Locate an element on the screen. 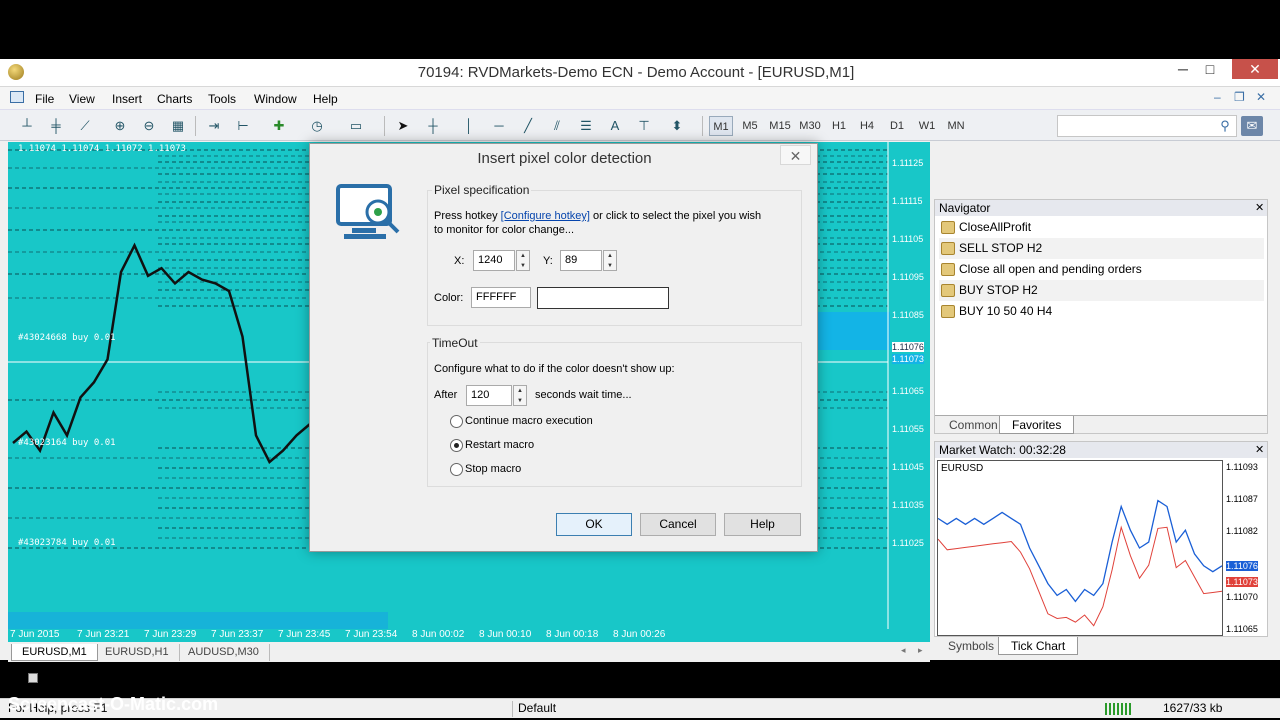 The image size is (1280, 720). timeframe-d1: D1 is located at coordinates (897, 126).